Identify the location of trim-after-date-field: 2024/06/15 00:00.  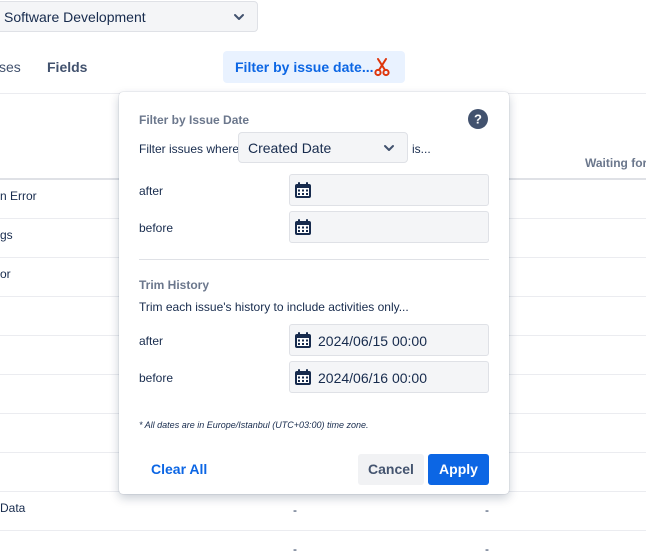
(389, 340).